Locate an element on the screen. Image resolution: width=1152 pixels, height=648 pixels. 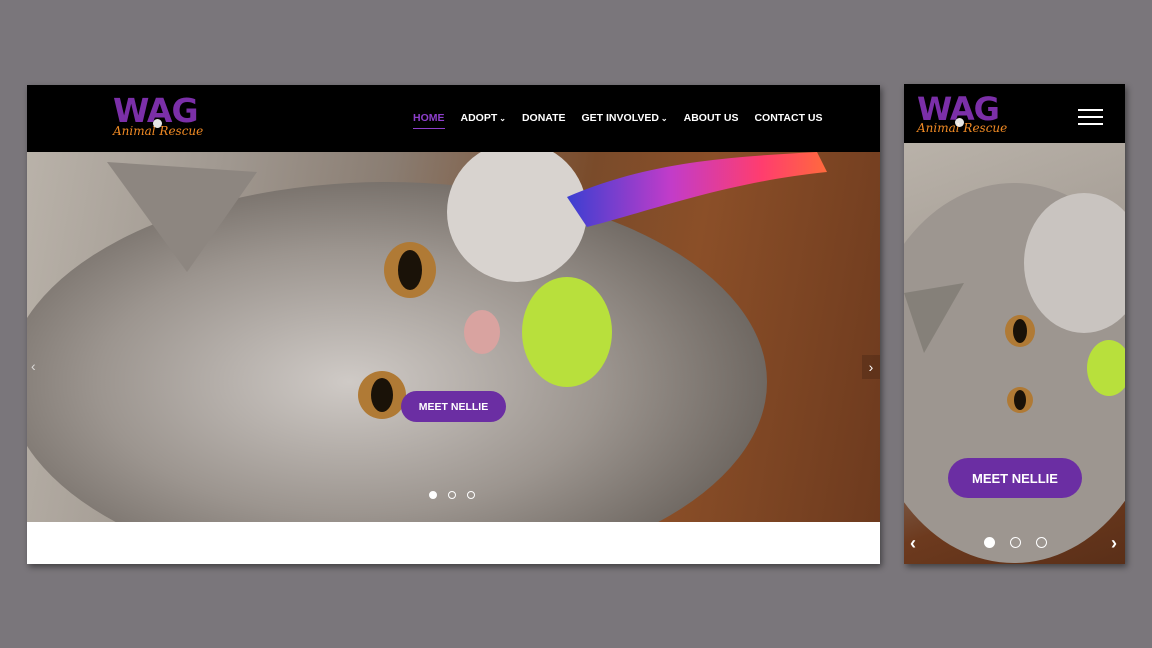
nav-item-get-involved: GET INVOLVED ⌄ is located at coordinates (625, 118).